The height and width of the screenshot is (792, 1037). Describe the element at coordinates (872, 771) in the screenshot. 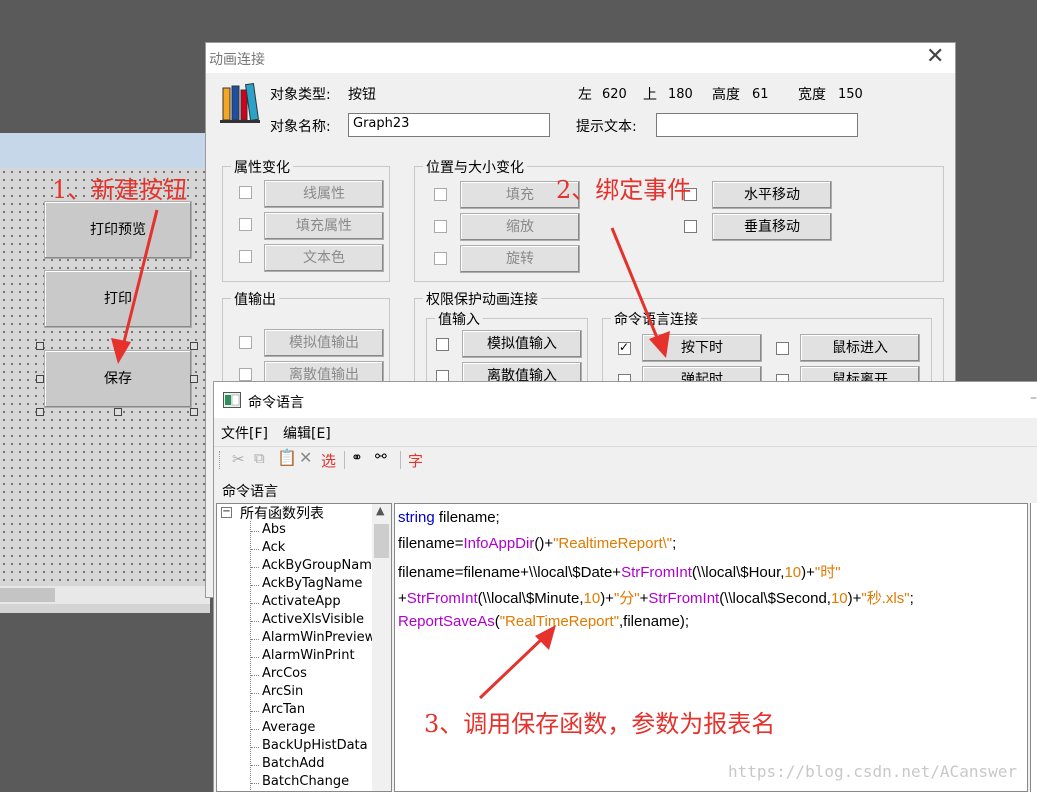

I see `watermark: https://blog.csdn.net/ACanswer` at that location.